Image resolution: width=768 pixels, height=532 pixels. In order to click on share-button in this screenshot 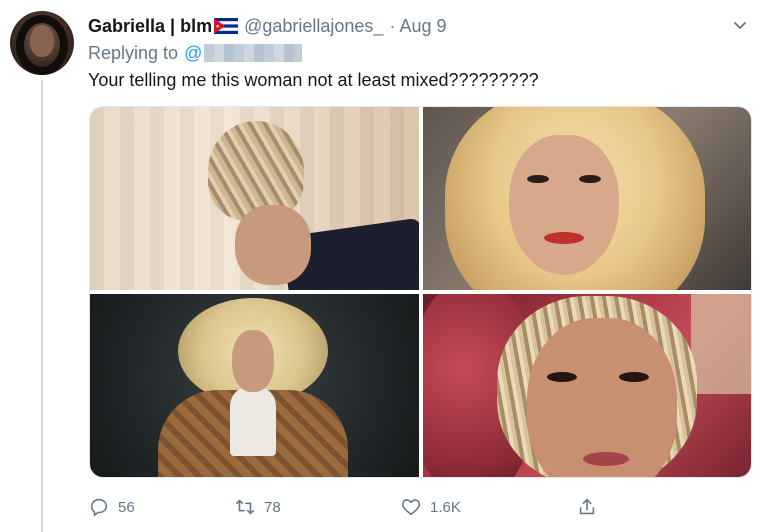, I will do `click(587, 507)`.